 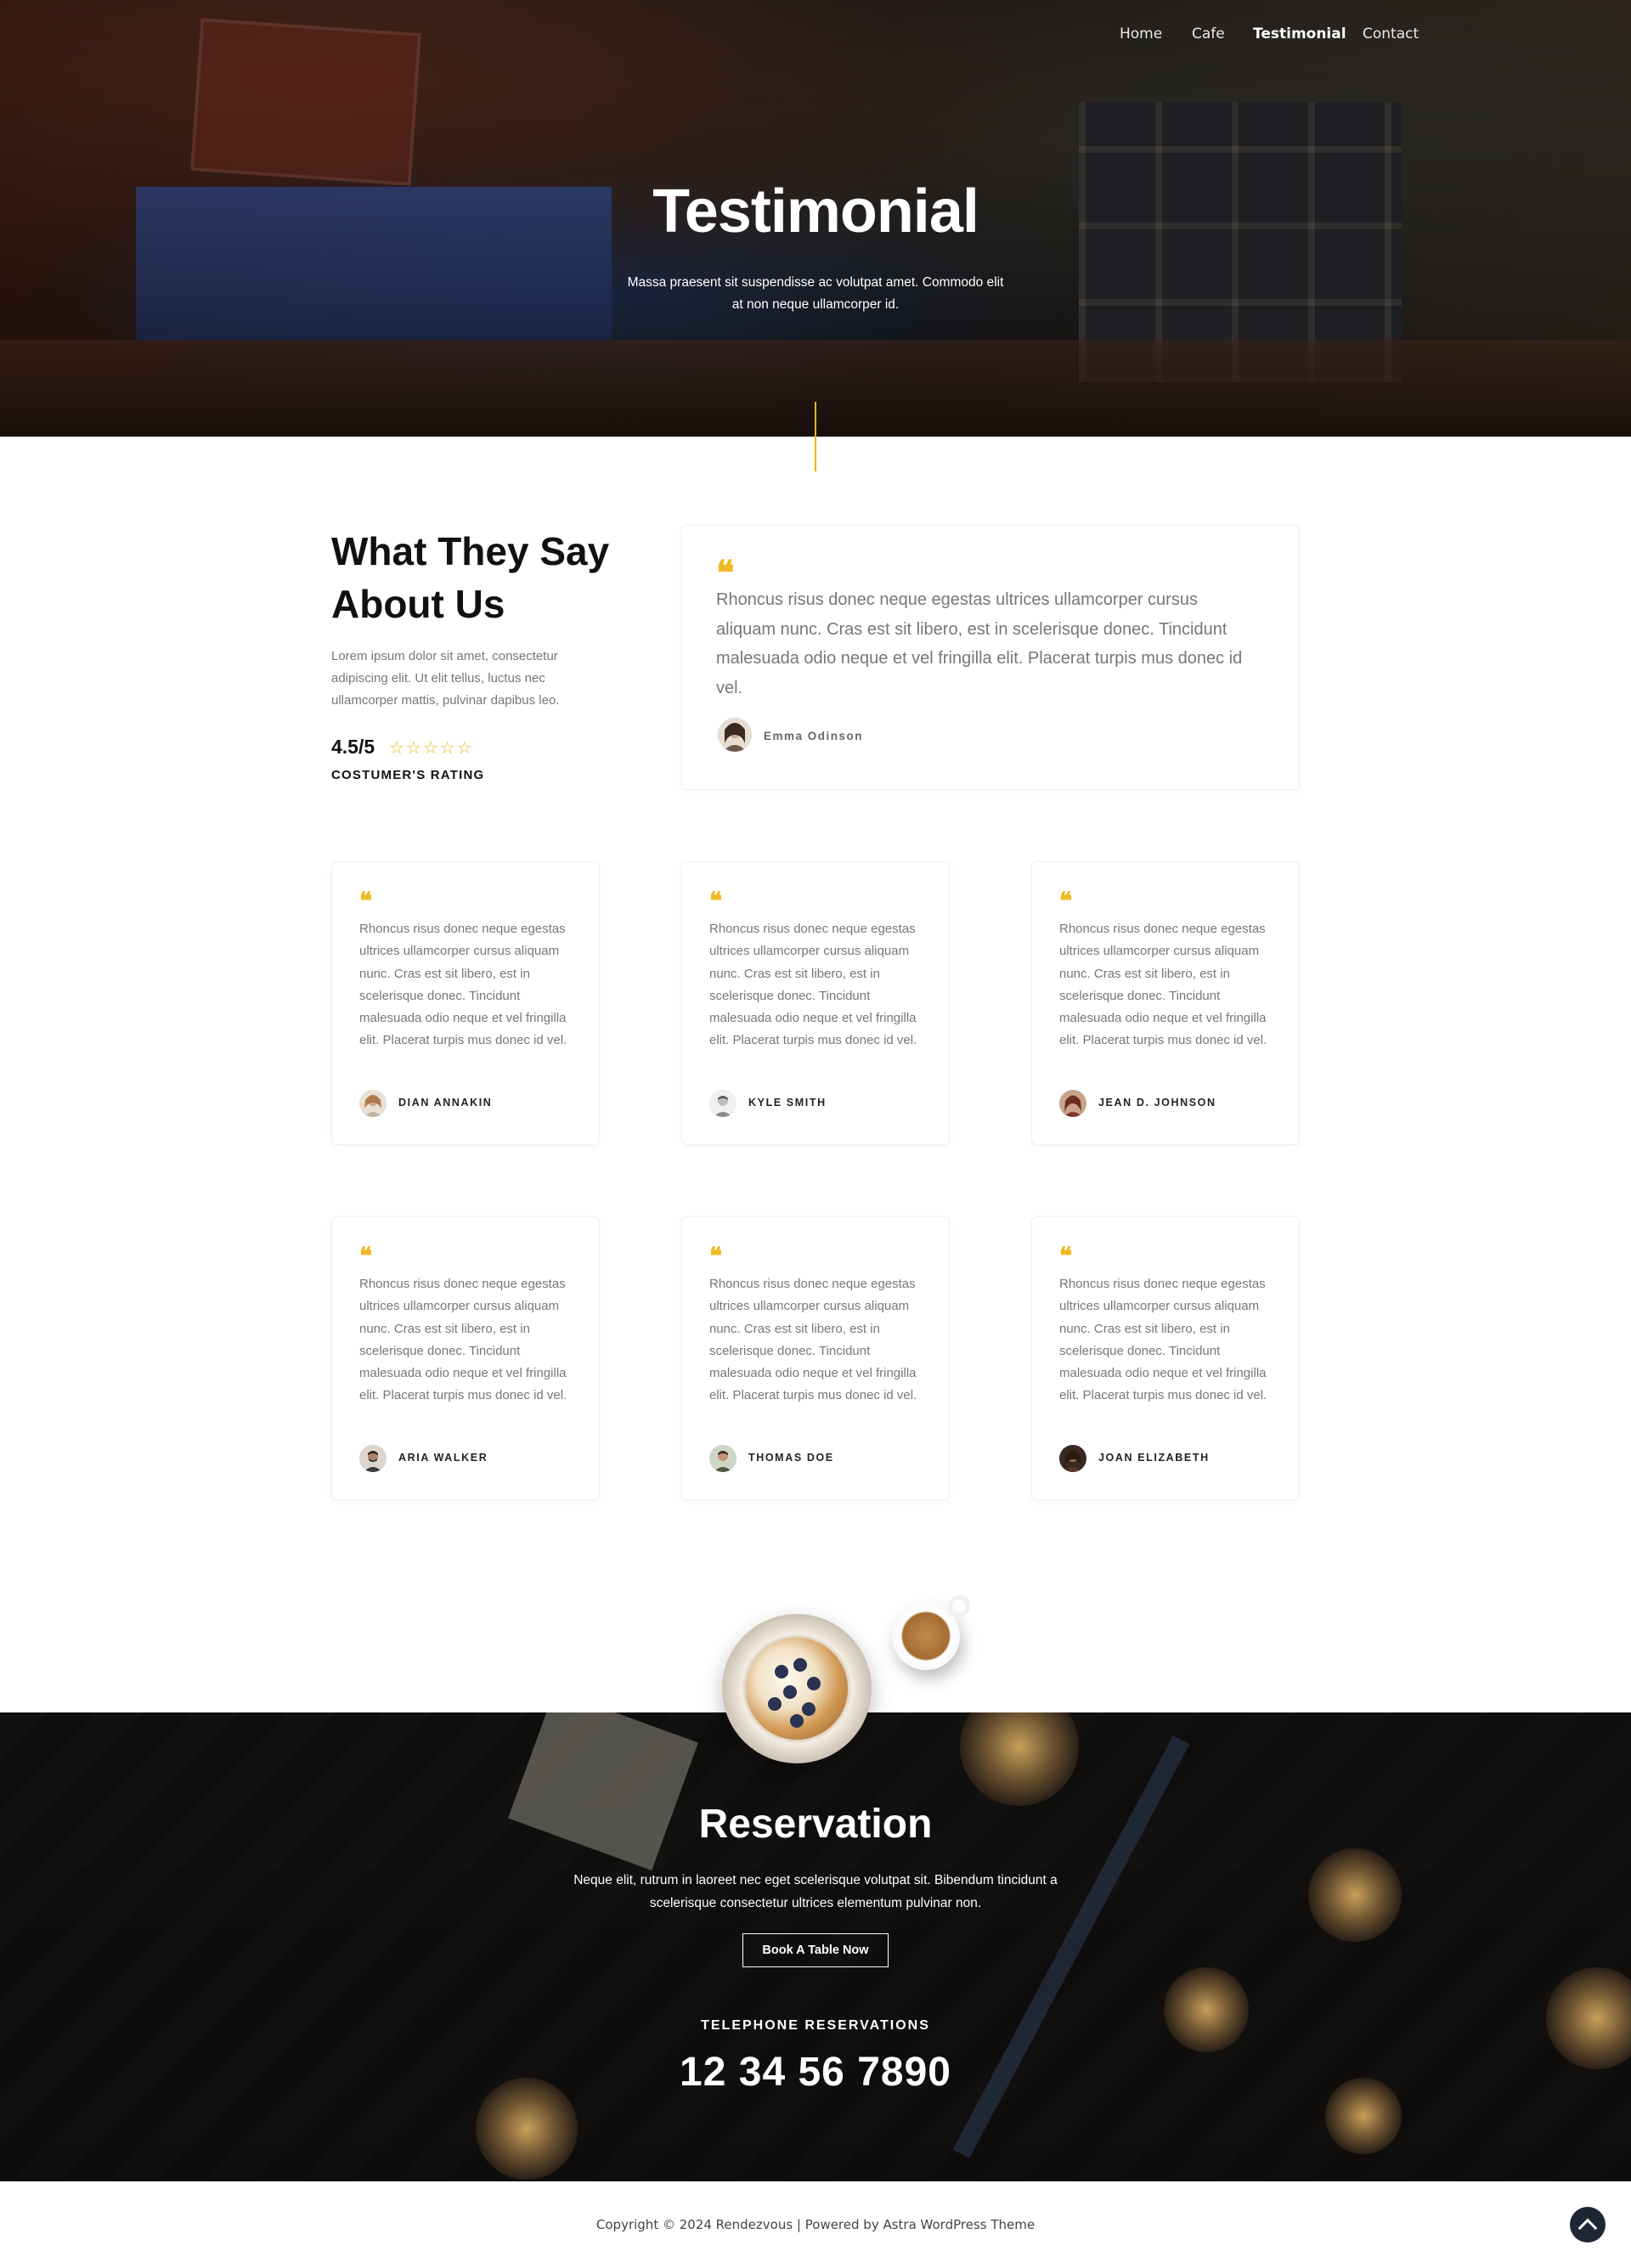 I want to click on main-nav: Home Cafe Testimonial Contact, so click(x=815, y=35).